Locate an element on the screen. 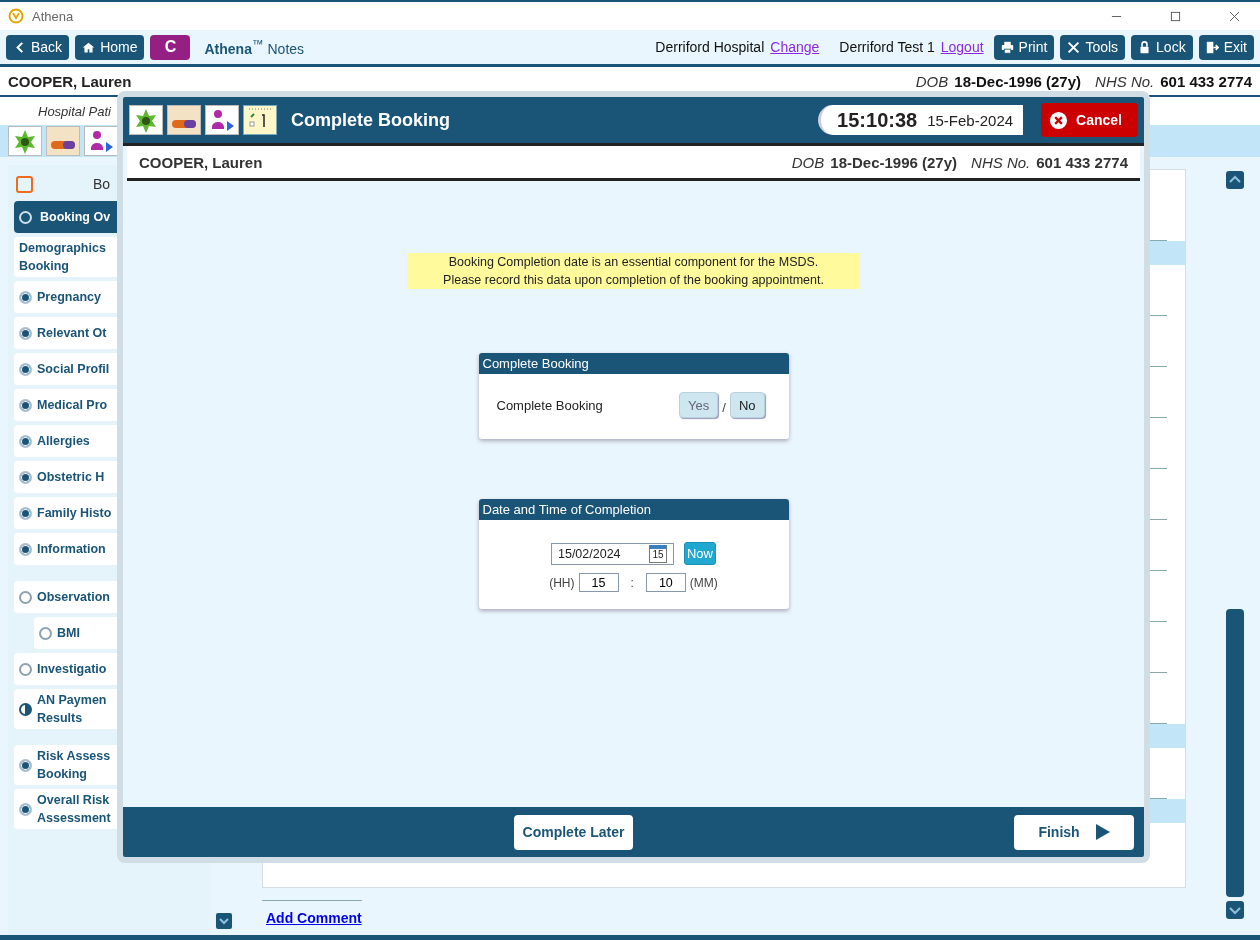  field-label: Complete Booking is located at coordinates (549, 405).